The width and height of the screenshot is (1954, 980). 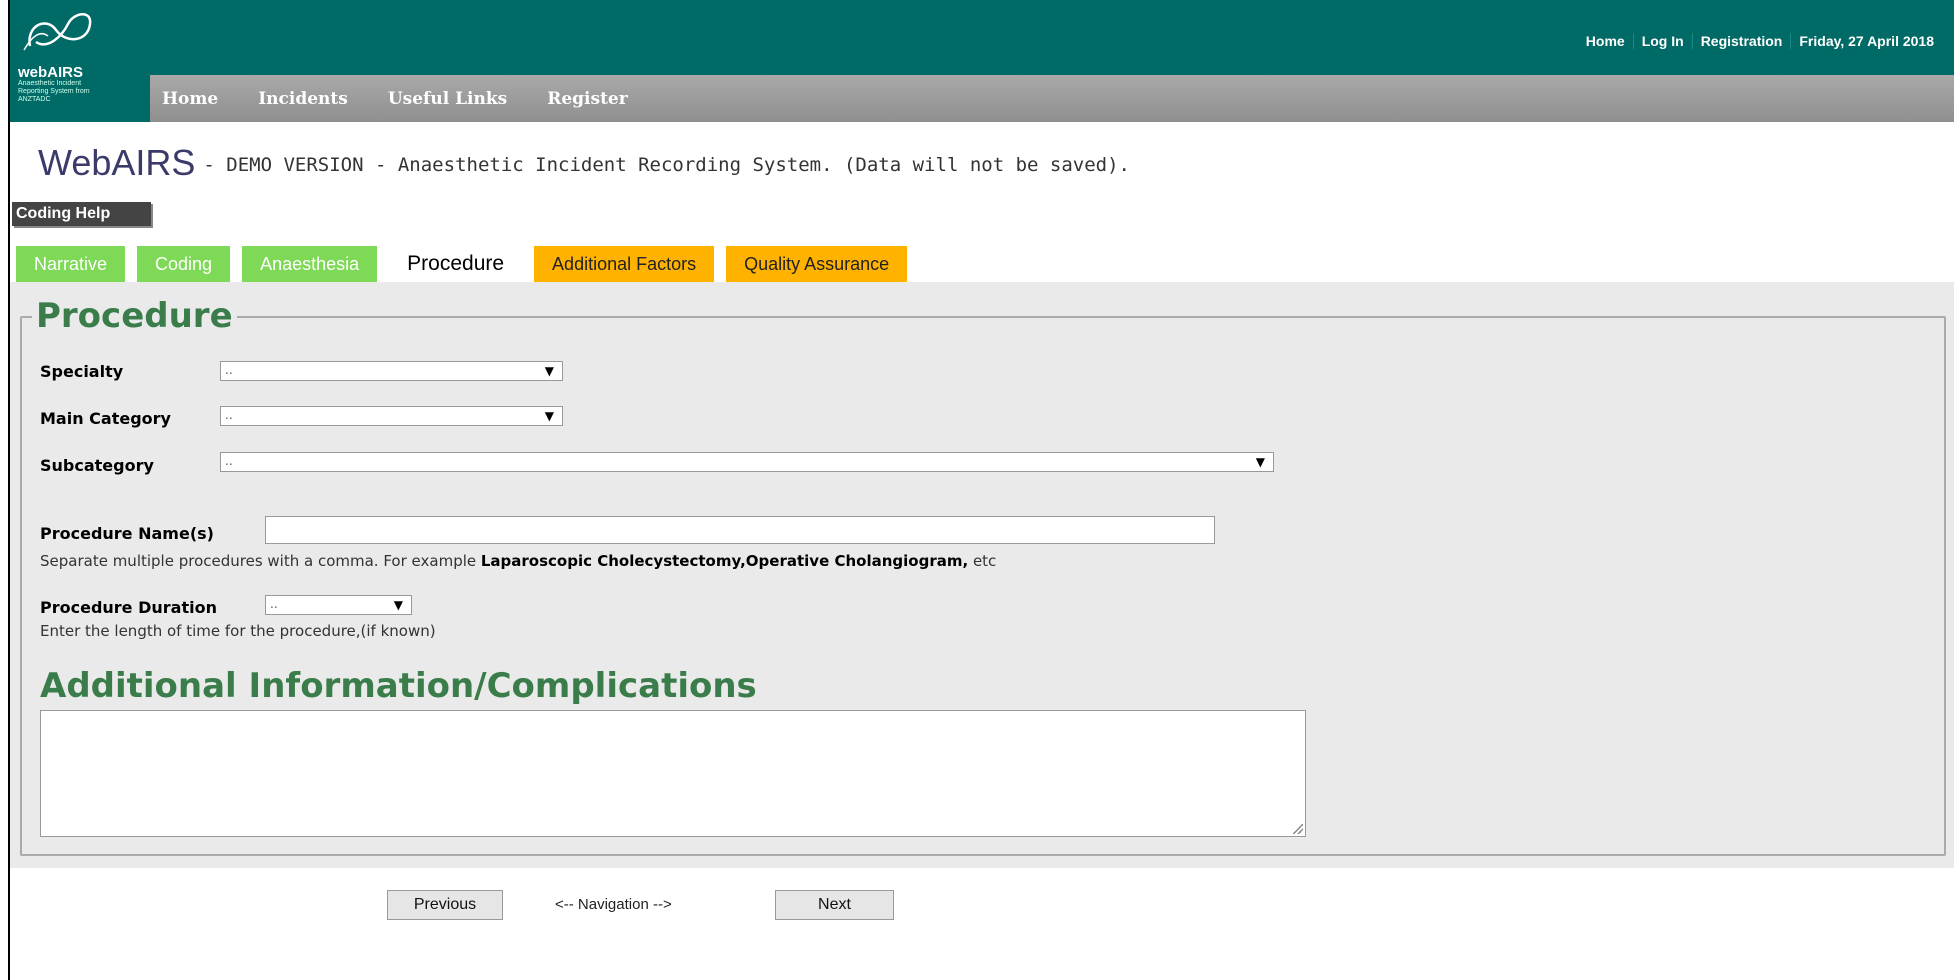 What do you see at coordinates (274, 604) in the screenshot?
I see `procedure-duration-value: ..` at bounding box center [274, 604].